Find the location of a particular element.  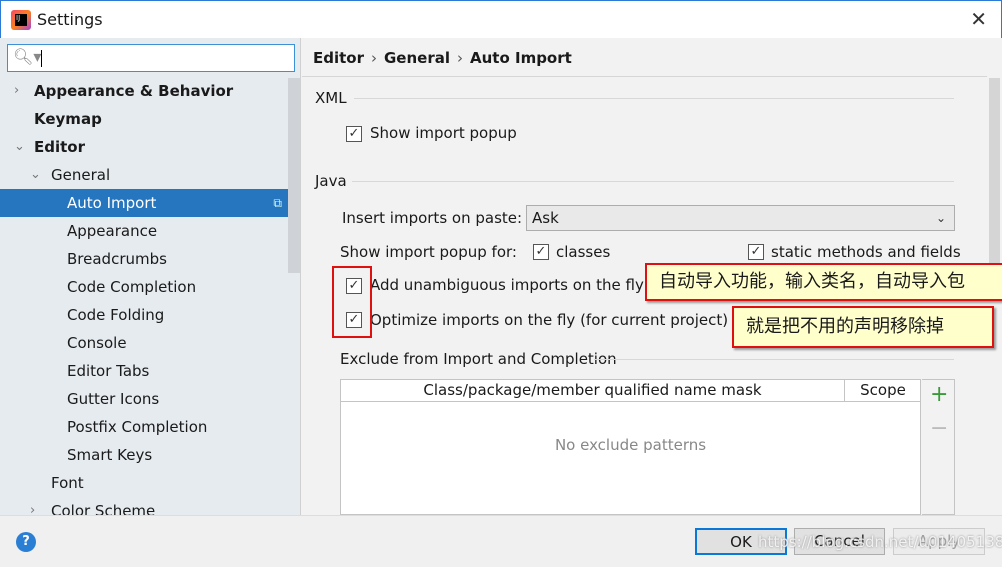

classes-label: classes is located at coordinates (583, 252).